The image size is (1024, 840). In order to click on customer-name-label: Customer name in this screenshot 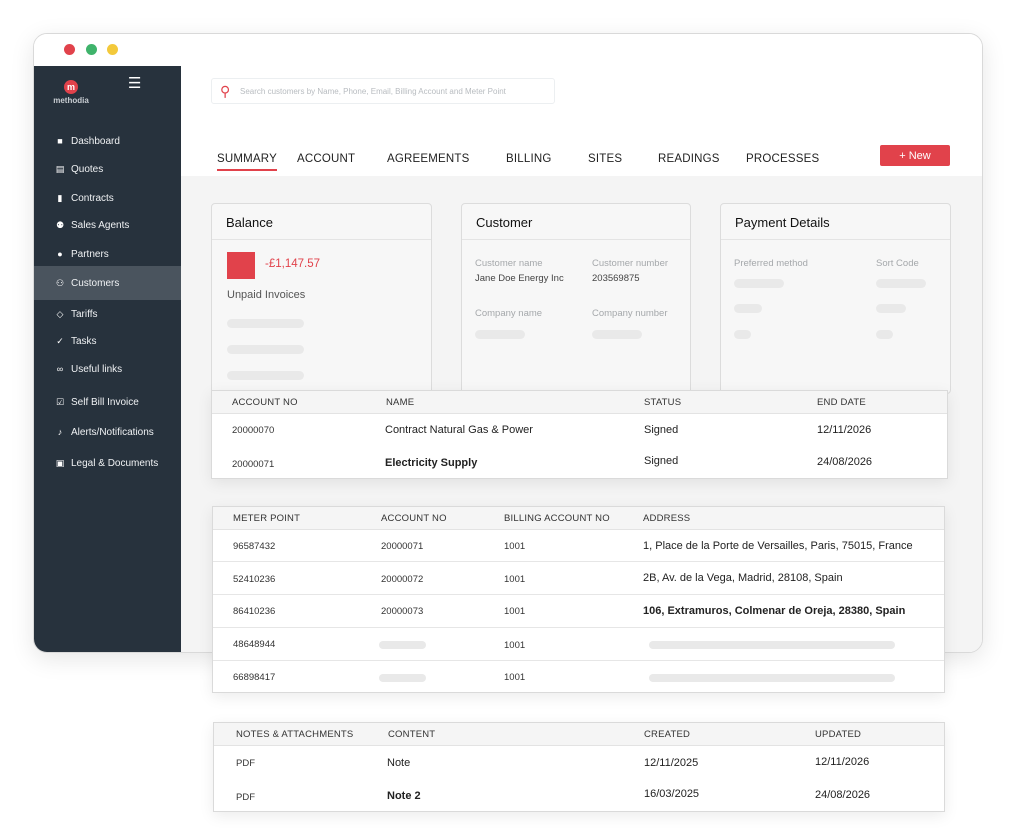, I will do `click(509, 263)`.